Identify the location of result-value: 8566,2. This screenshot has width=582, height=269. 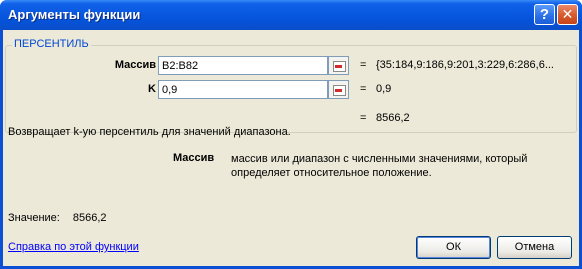
(89, 218).